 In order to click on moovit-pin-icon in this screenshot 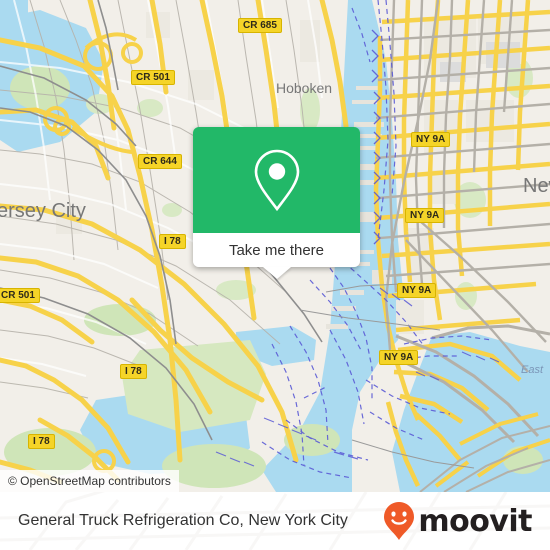, I will do `click(399, 521)`.